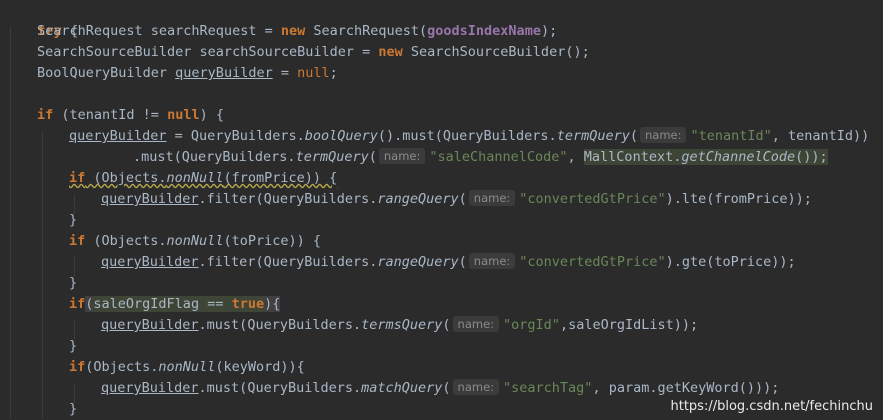  What do you see at coordinates (341, 136) in the screenshot?
I see `method-boolQuery: boolQuery` at bounding box center [341, 136].